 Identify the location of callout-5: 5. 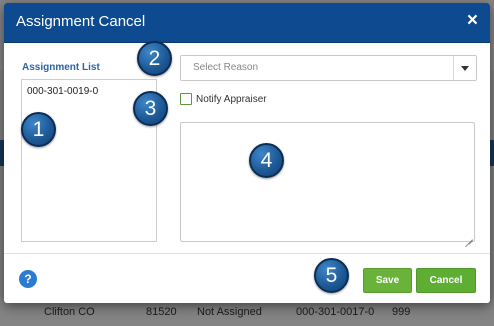
(331, 275).